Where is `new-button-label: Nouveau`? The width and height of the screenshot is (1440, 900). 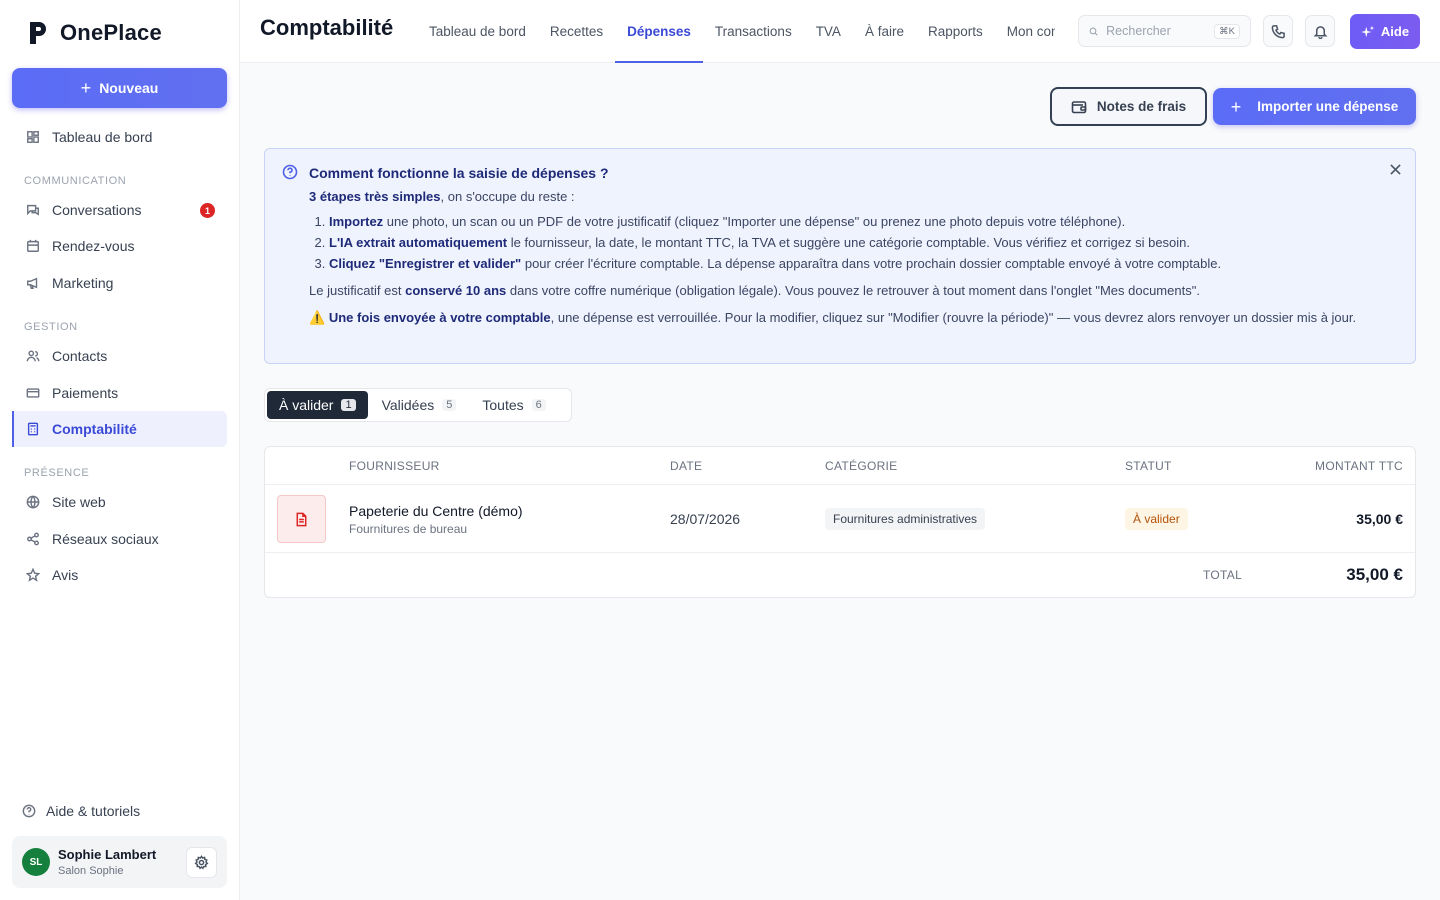 new-button-label: Nouveau is located at coordinates (129, 88).